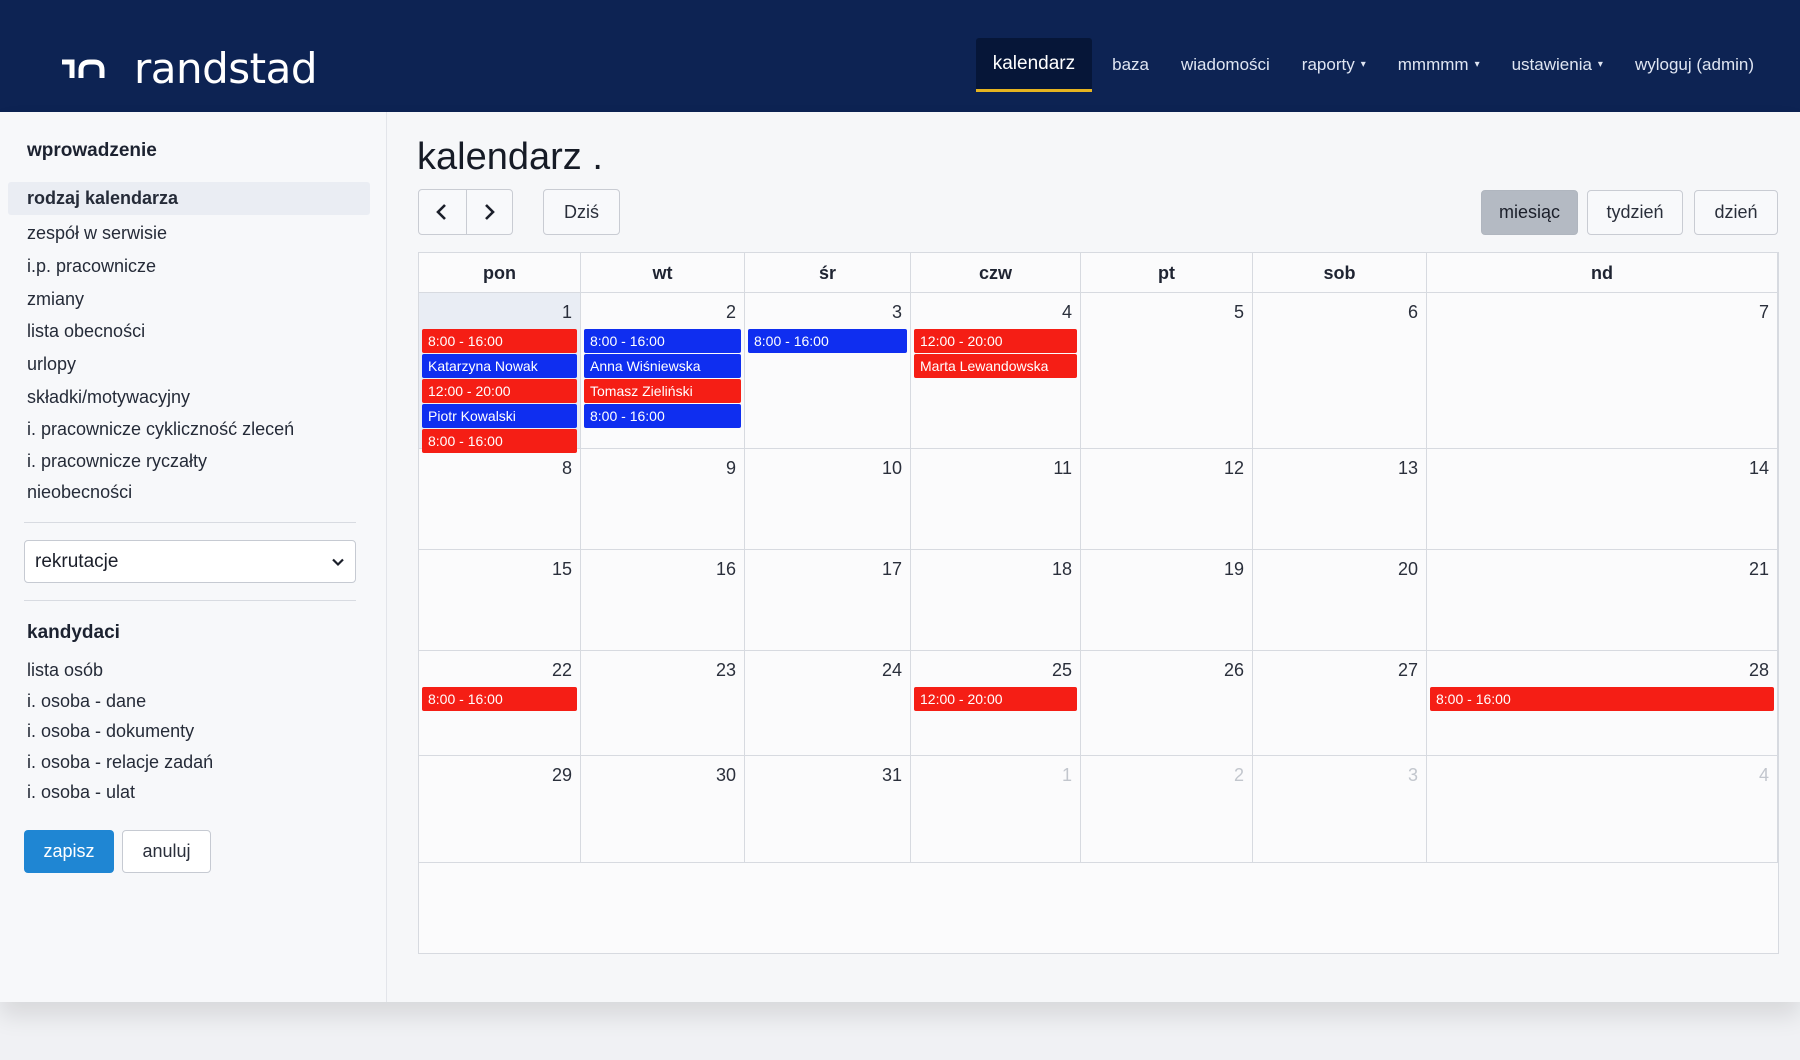 The height and width of the screenshot is (1060, 1800). What do you see at coordinates (730, 468) in the screenshot?
I see `day-number: 9` at bounding box center [730, 468].